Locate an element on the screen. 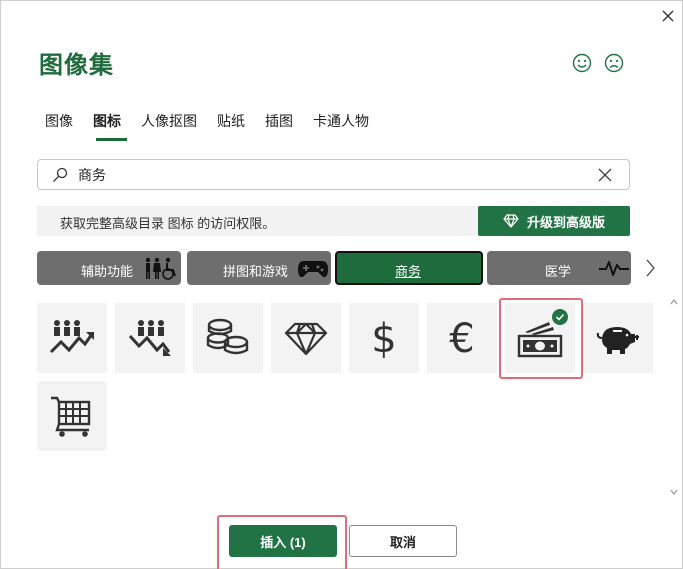 The height and width of the screenshot is (569, 683). coins-icon is located at coordinates (227, 336).